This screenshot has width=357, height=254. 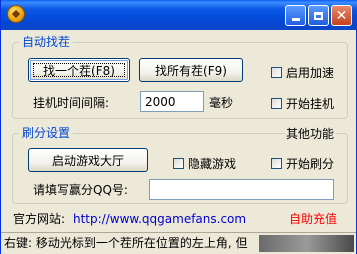 I want to click on find-all-button-label: 找所有茬(F9), so click(x=191, y=70).